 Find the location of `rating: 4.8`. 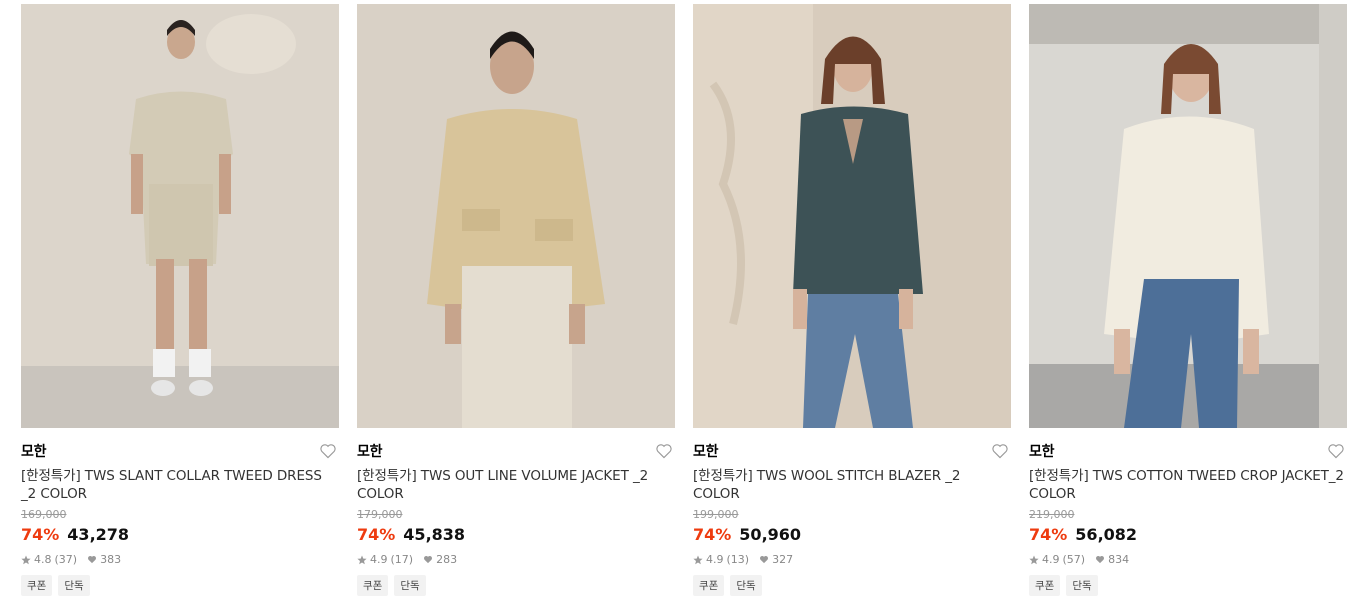

rating: 4.8 is located at coordinates (43, 559).